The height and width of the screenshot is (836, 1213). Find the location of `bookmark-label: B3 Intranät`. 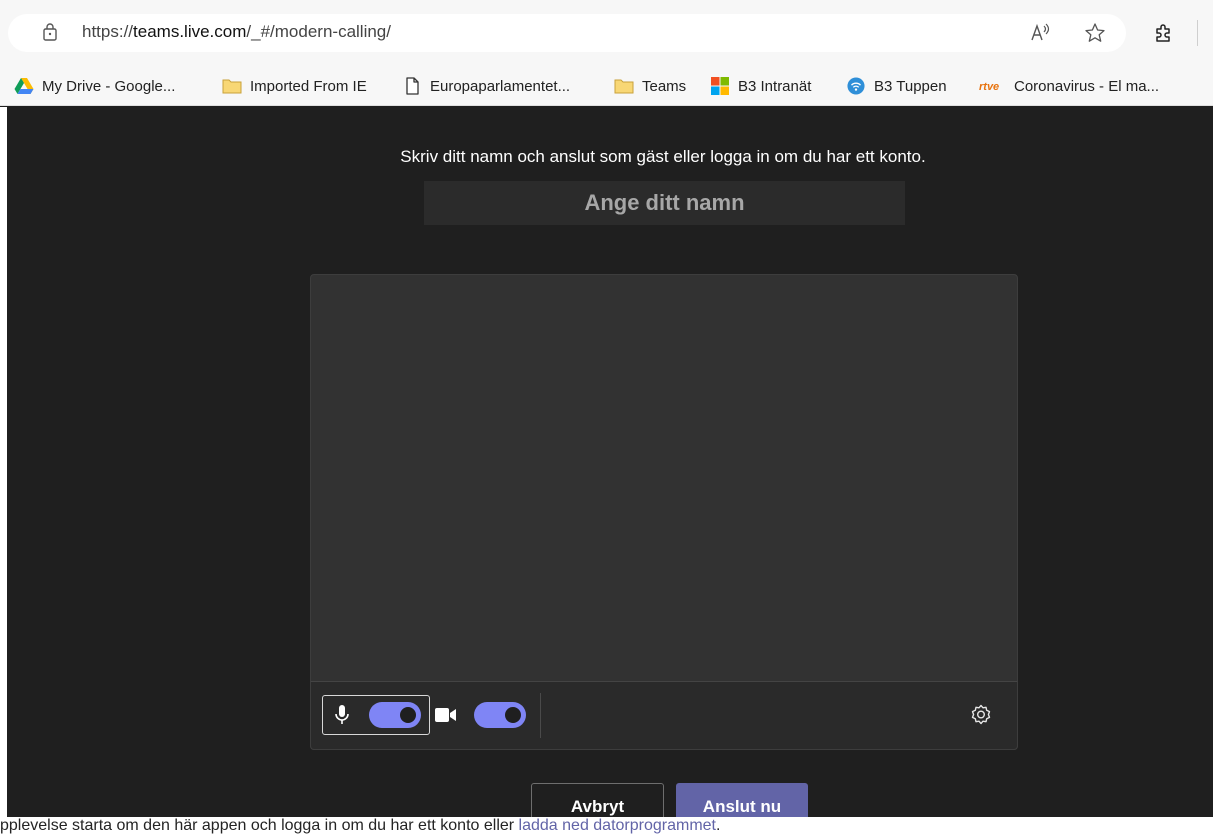

bookmark-label: B3 Intranät is located at coordinates (775, 86).